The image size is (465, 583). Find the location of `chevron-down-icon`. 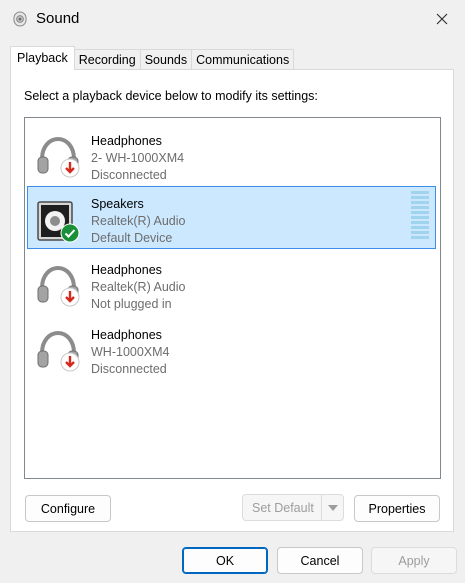

chevron-down-icon is located at coordinates (332, 507).